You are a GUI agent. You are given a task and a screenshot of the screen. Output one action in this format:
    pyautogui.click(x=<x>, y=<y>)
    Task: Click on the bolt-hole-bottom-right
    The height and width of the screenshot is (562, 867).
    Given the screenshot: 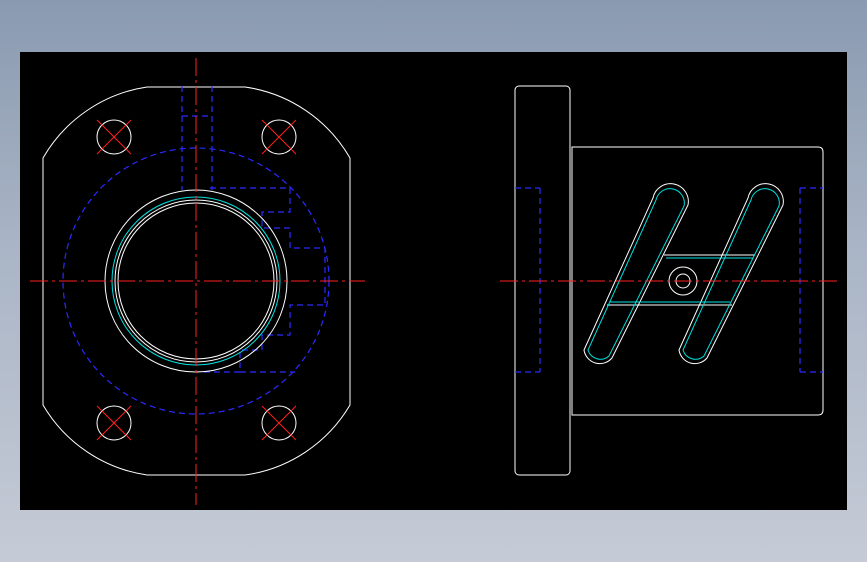 What is the action you would take?
    pyautogui.click(x=279, y=423)
    